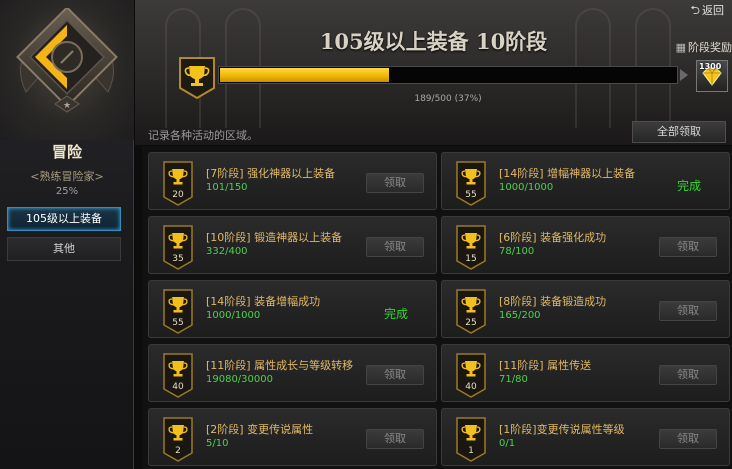 This screenshot has width=732, height=469. I want to click on category-title: 冒险, so click(66, 152).